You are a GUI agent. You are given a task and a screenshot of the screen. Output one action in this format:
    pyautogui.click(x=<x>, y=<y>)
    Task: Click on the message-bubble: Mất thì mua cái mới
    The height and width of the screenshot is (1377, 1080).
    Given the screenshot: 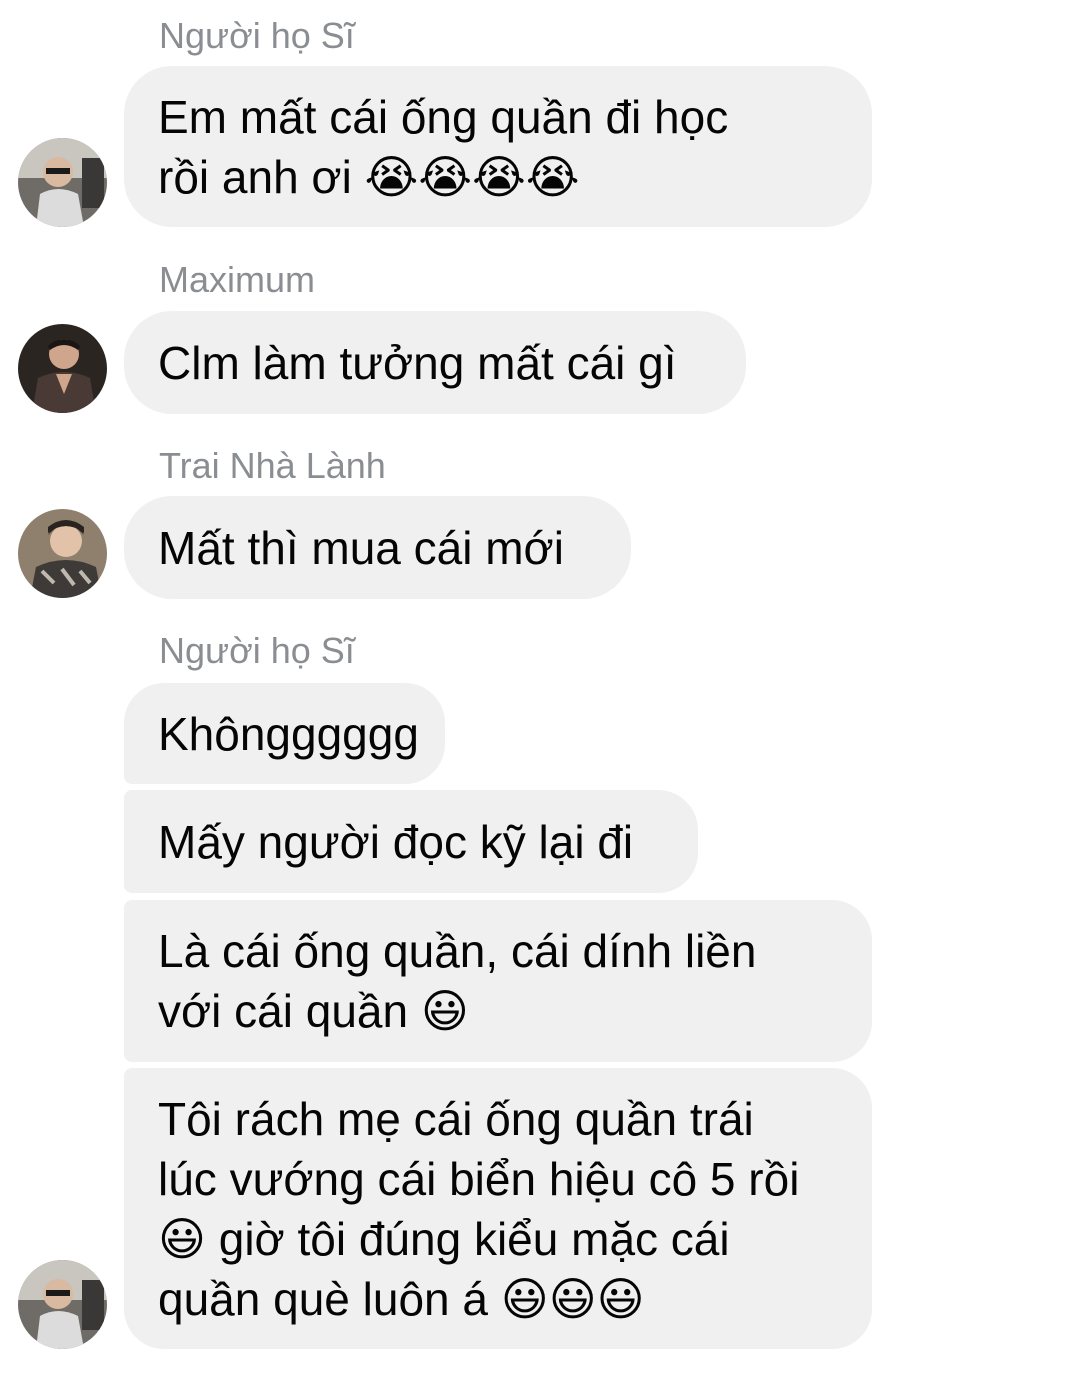 What is the action you would take?
    pyautogui.click(x=377, y=547)
    